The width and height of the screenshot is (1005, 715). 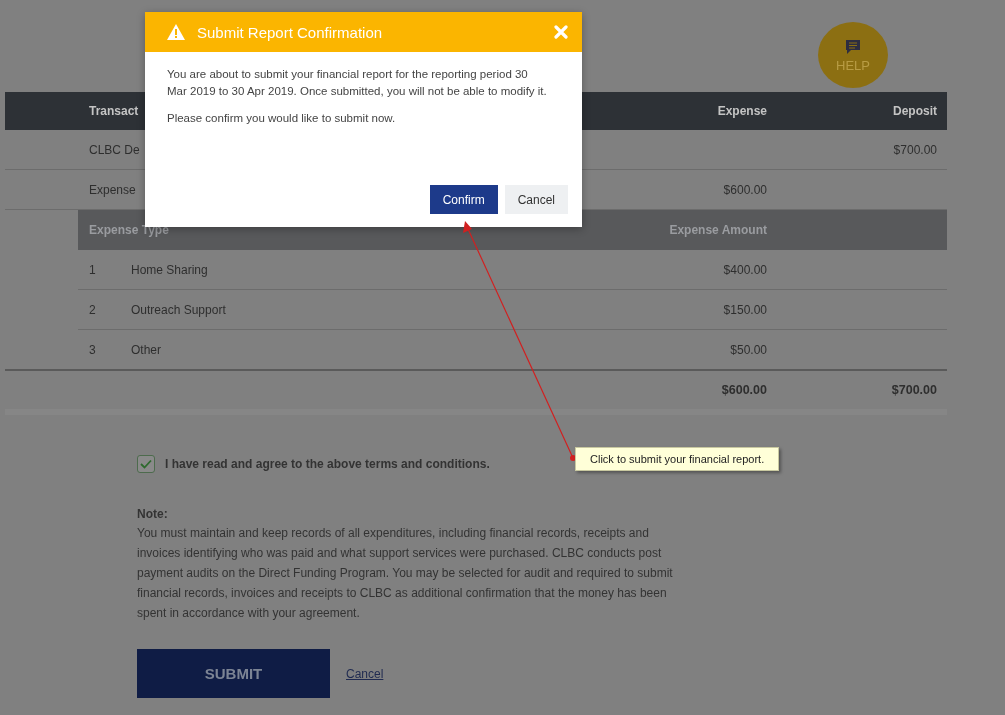 What do you see at coordinates (176, 32) in the screenshot?
I see `warning-icon` at bounding box center [176, 32].